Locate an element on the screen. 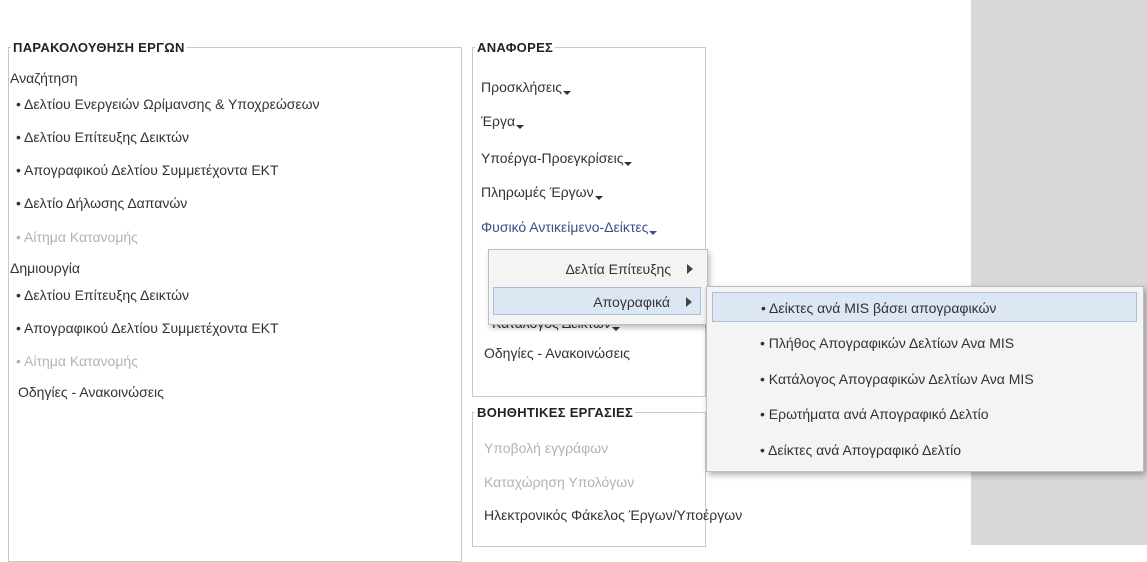  projects-legend: ΠΑΡΑΚΟΛΟΥΘΗΣΗ ΕΡΓΩΝ is located at coordinates (99, 47).